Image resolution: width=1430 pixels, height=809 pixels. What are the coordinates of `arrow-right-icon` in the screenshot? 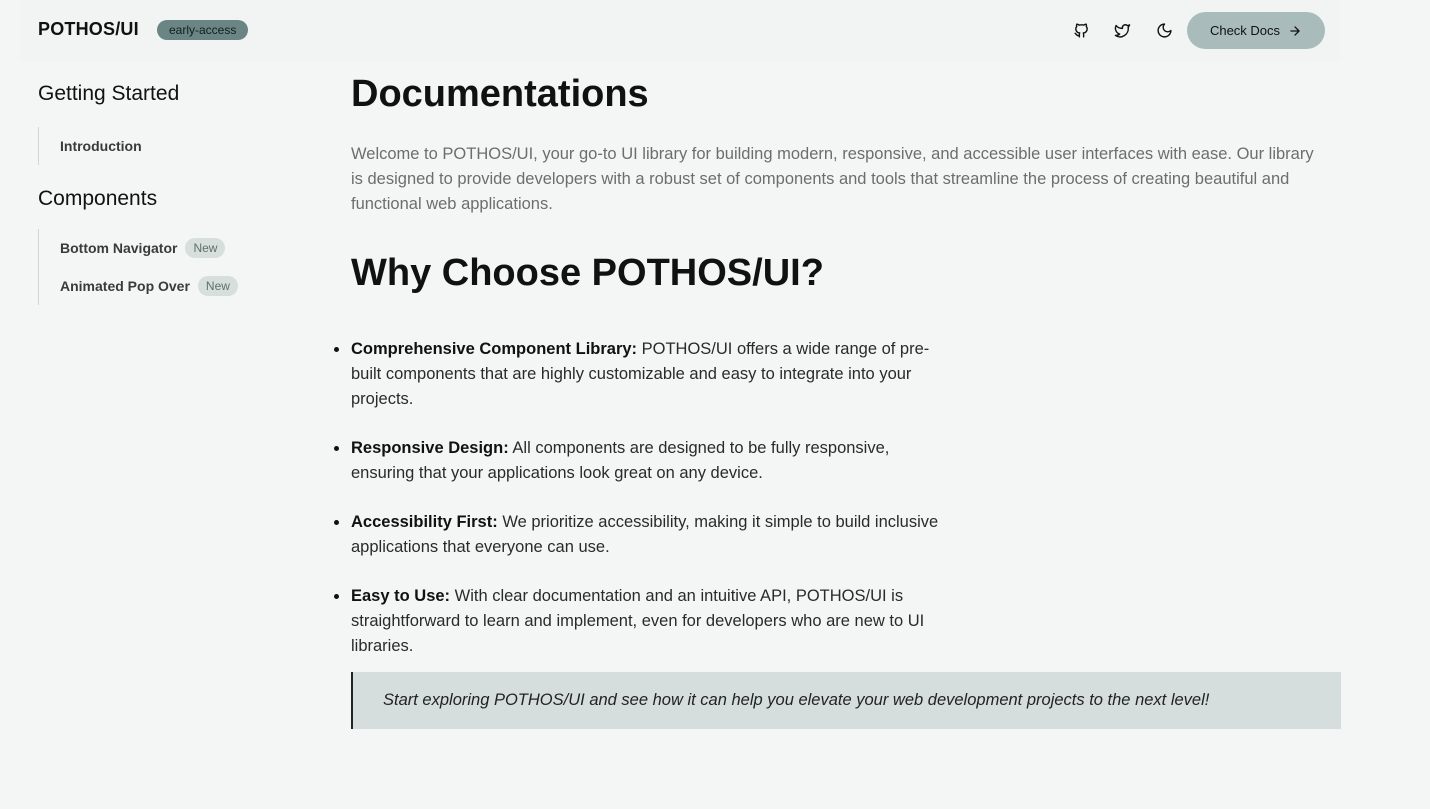 It's located at (1295, 30).